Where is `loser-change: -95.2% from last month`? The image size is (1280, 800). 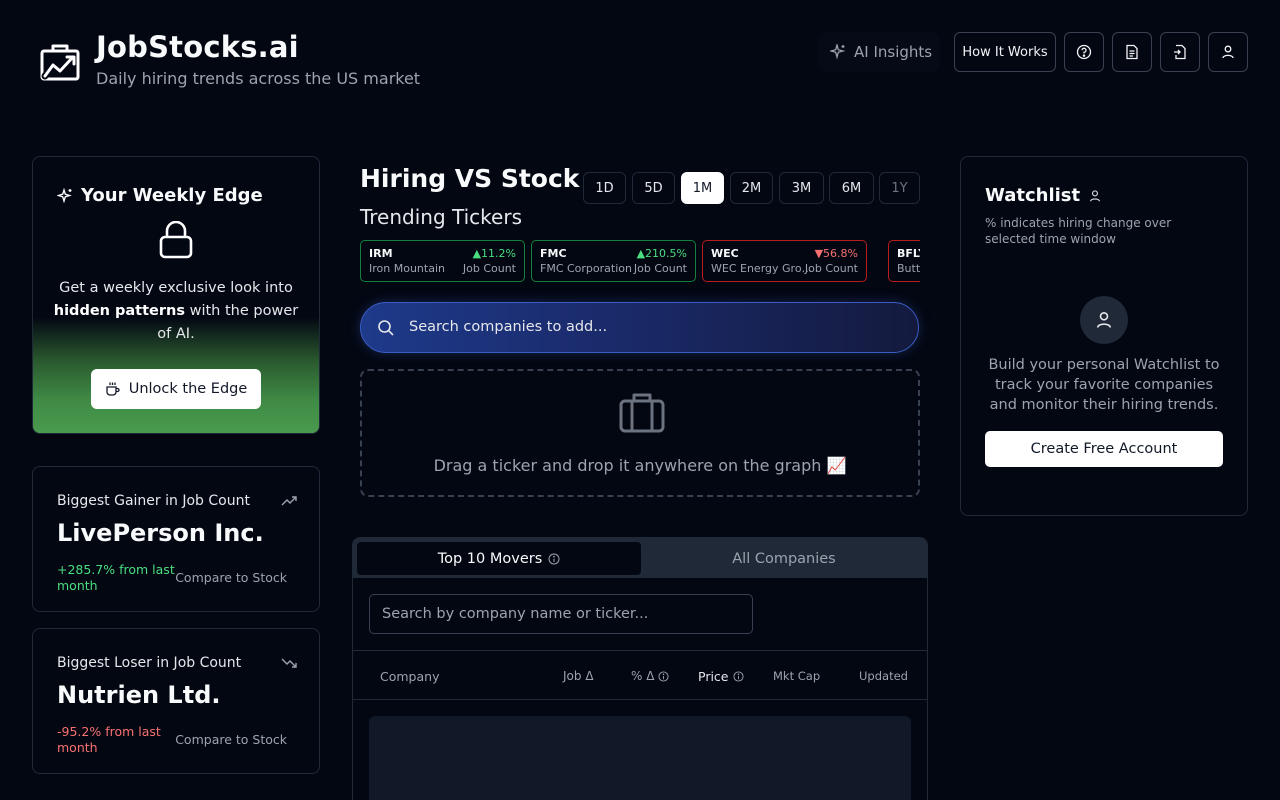
loser-change: -95.2% from last month is located at coordinates (109, 739).